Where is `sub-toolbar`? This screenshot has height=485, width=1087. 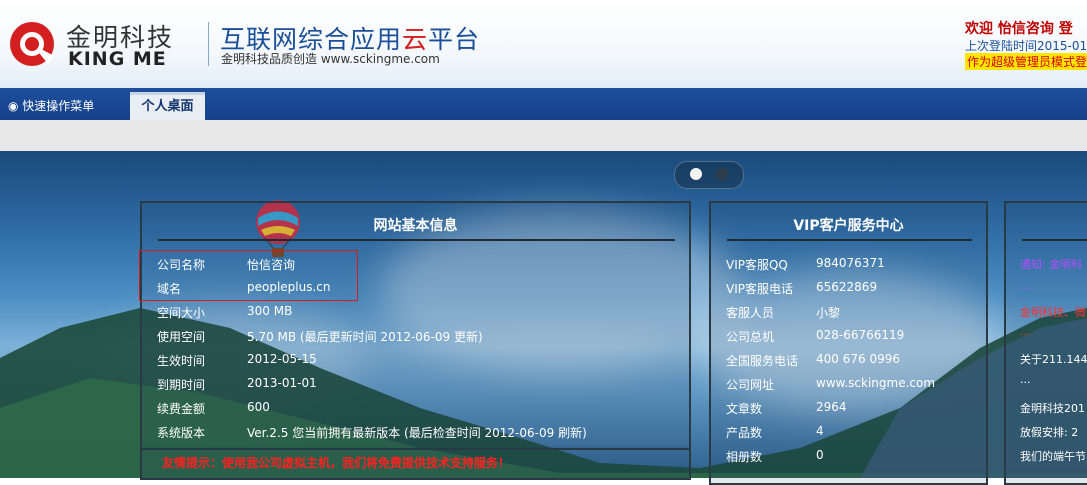 sub-toolbar is located at coordinates (543, 135).